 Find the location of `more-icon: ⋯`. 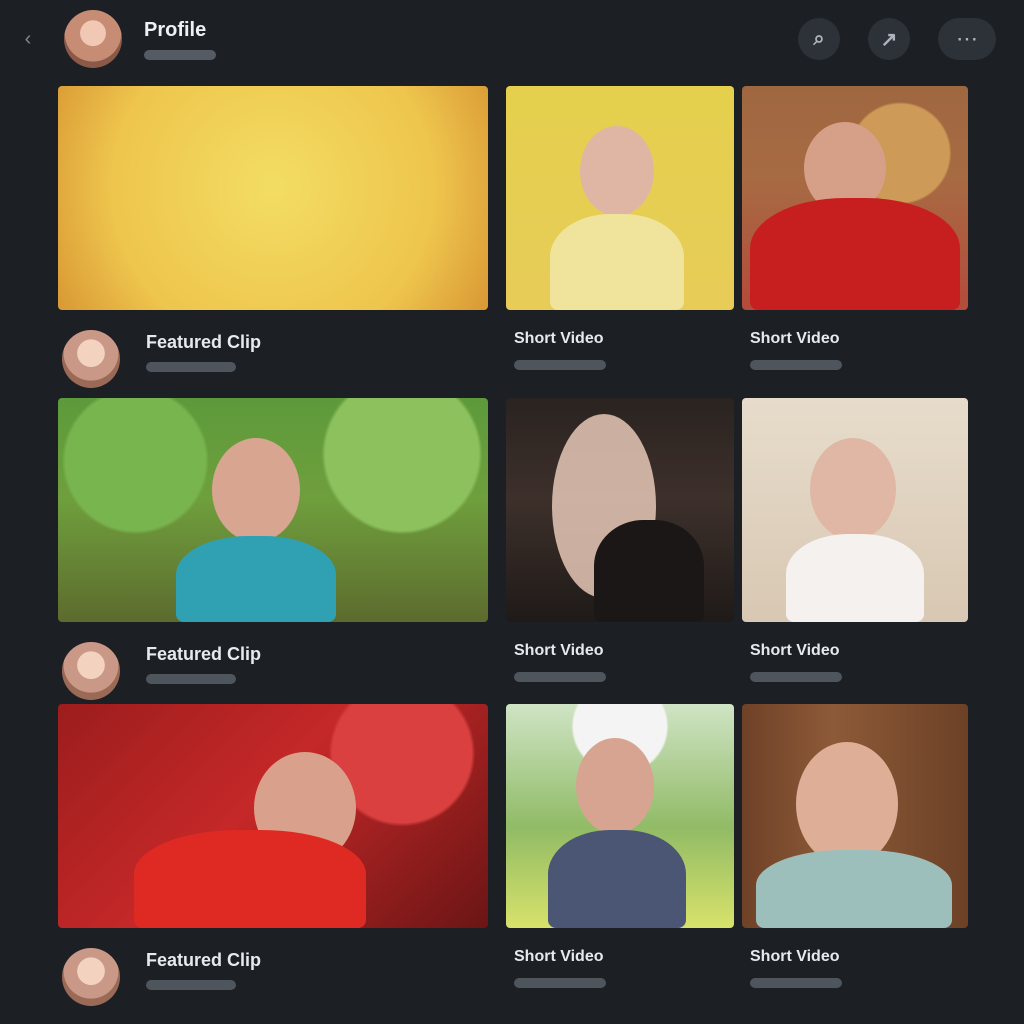

more-icon: ⋯ is located at coordinates (967, 39).